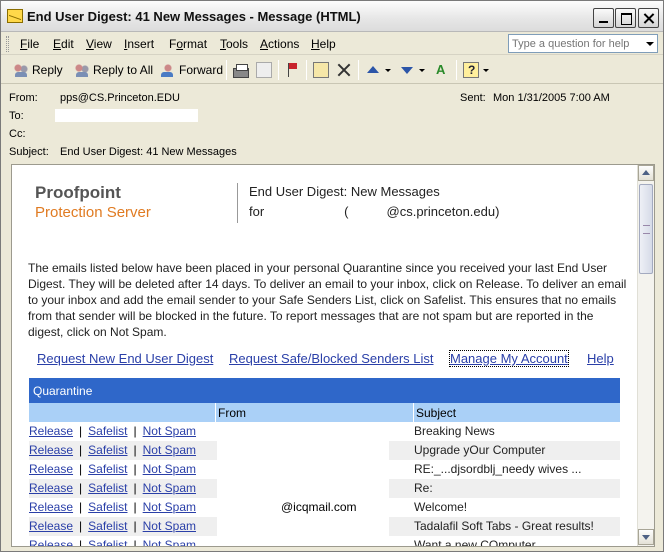 This screenshot has height=552, width=664. I want to click on reply-button: Reply, so click(38, 70).